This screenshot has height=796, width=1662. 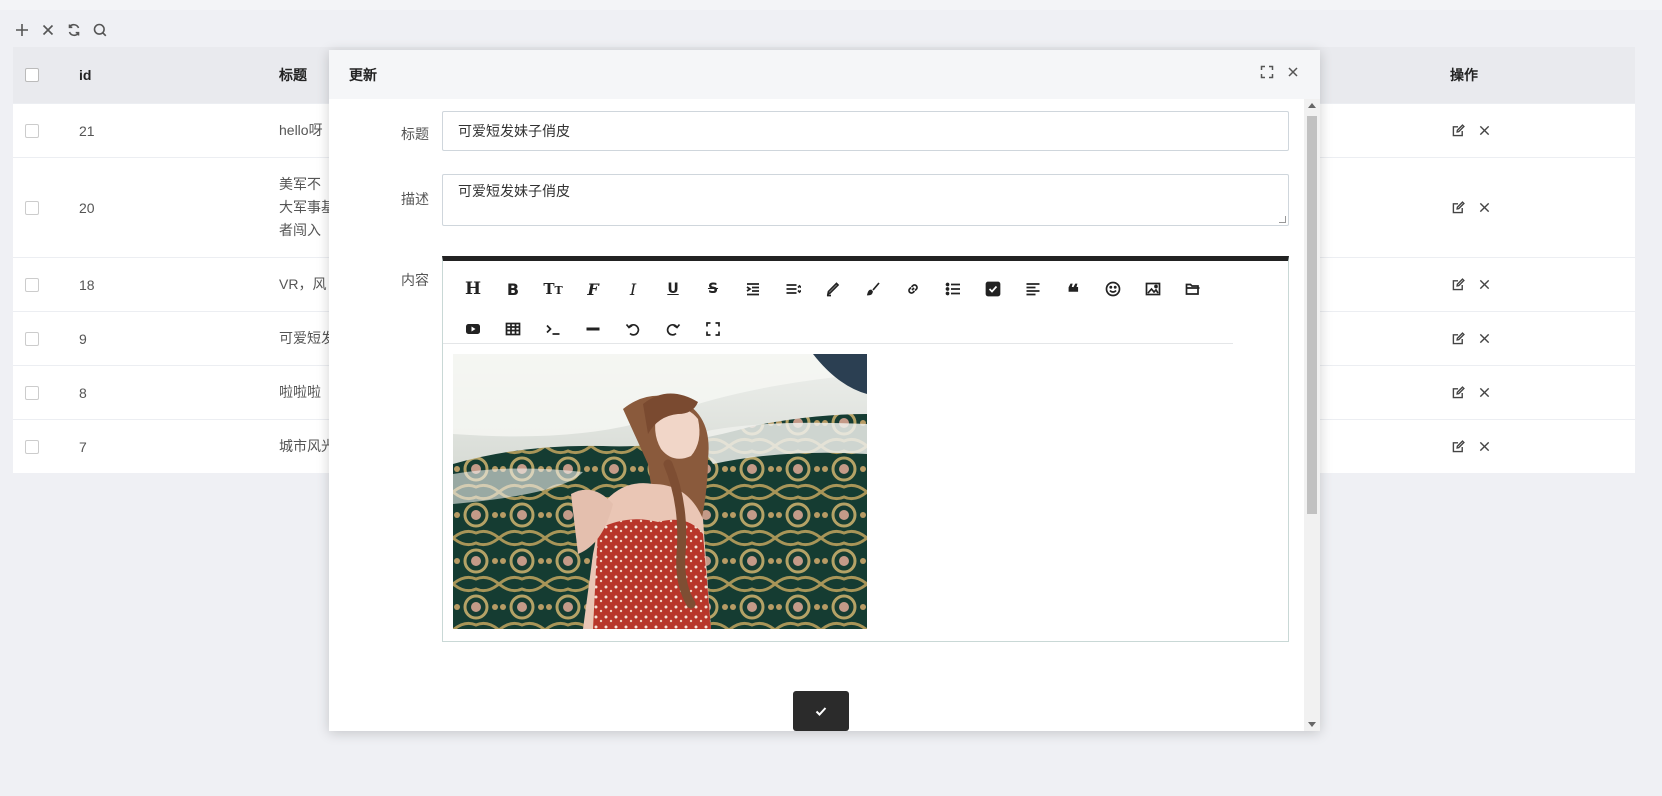 I want to click on search-icon, so click(x=100, y=30).